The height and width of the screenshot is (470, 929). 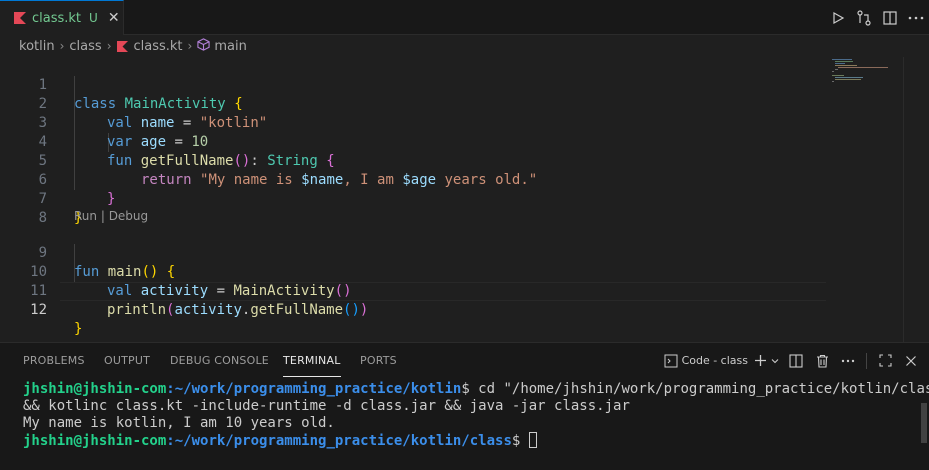 I want to click on git-status-badge: U, so click(x=93, y=18).